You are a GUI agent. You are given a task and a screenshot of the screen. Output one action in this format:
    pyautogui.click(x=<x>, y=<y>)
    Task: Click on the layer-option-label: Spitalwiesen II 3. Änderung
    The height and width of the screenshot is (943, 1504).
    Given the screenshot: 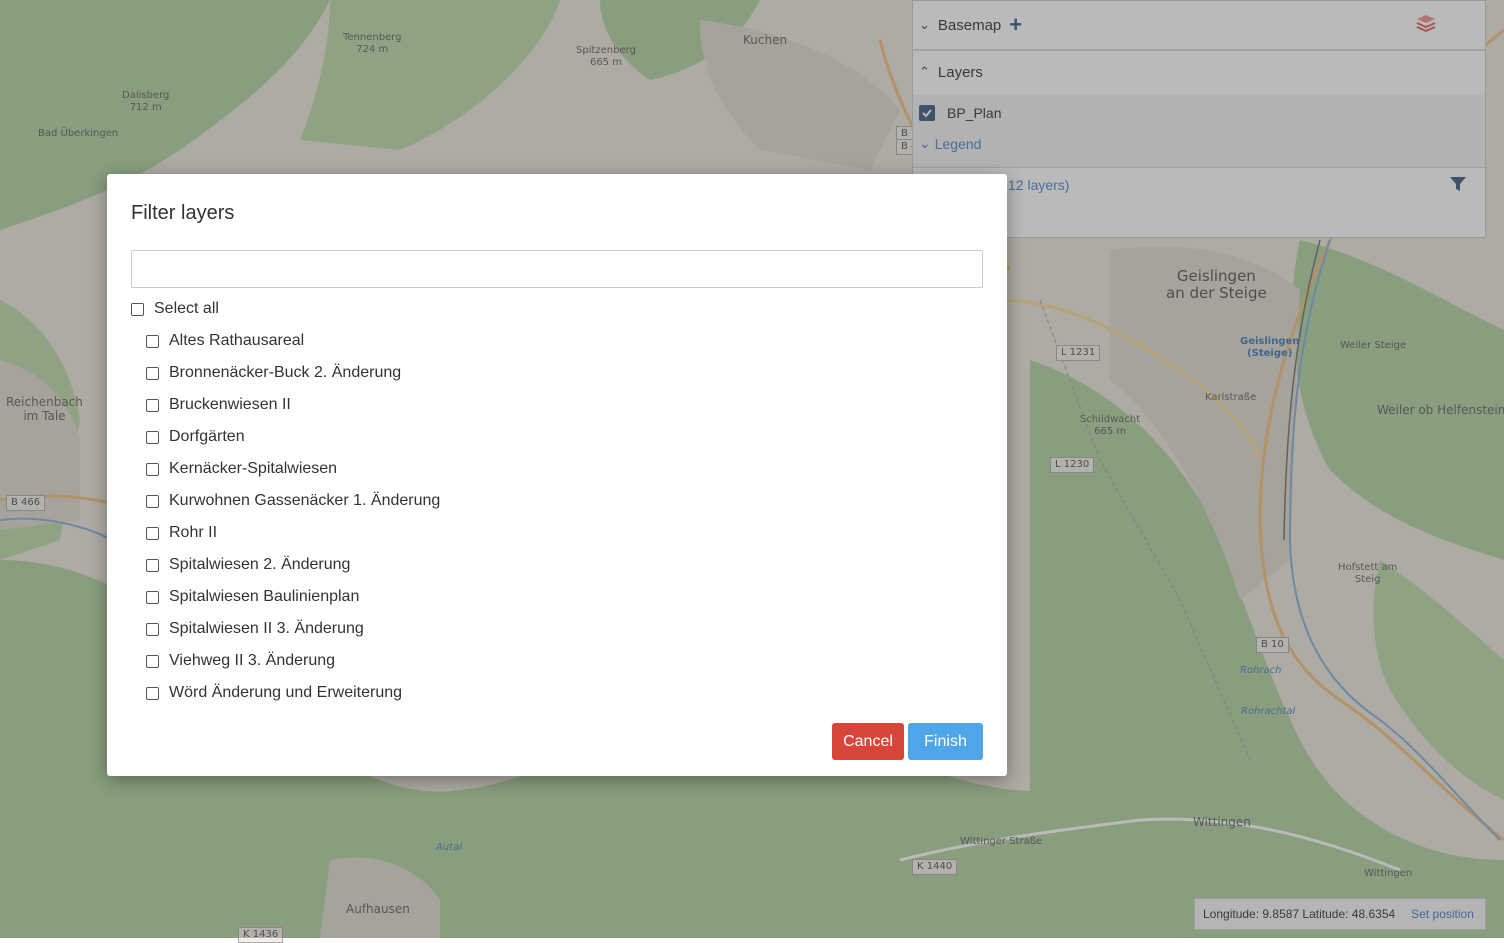 What is the action you would take?
    pyautogui.click(x=266, y=628)
    